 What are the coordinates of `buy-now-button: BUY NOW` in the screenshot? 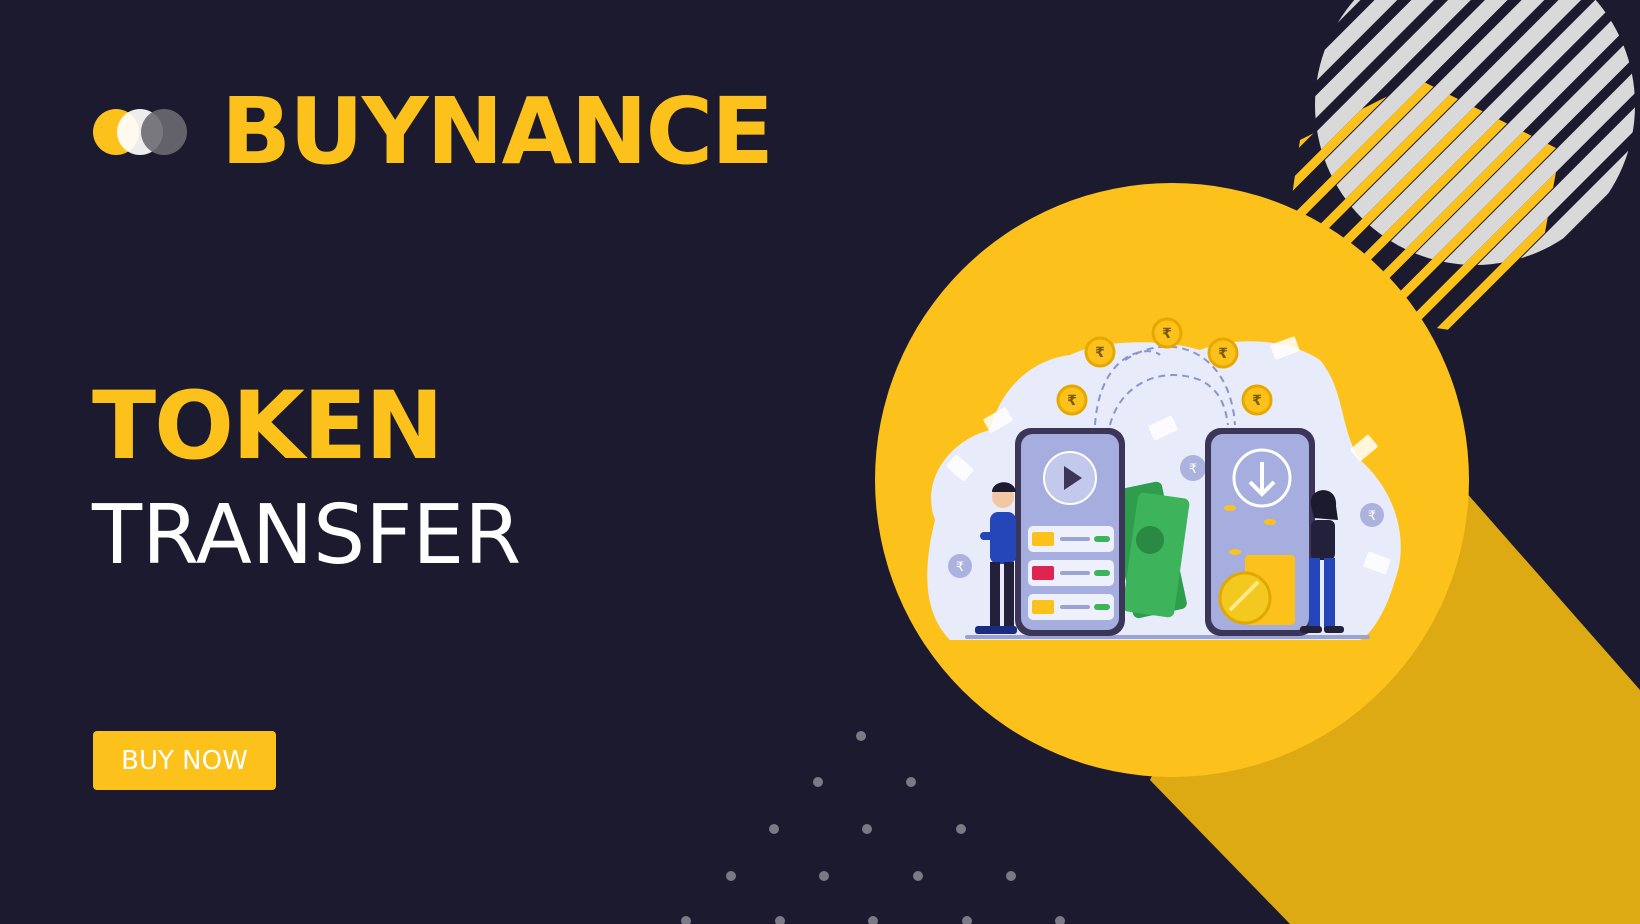 It's located at (184, 760).